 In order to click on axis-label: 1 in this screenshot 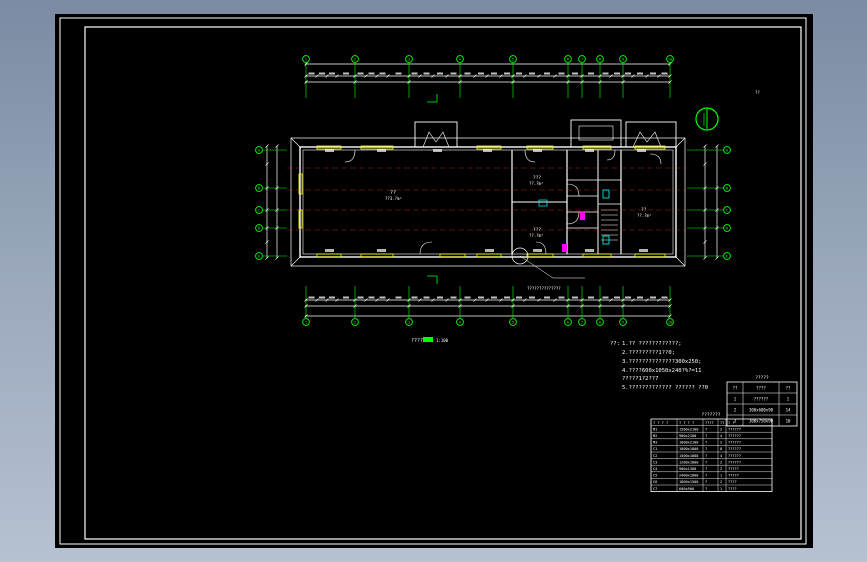, I will do `click(306, 60)`.